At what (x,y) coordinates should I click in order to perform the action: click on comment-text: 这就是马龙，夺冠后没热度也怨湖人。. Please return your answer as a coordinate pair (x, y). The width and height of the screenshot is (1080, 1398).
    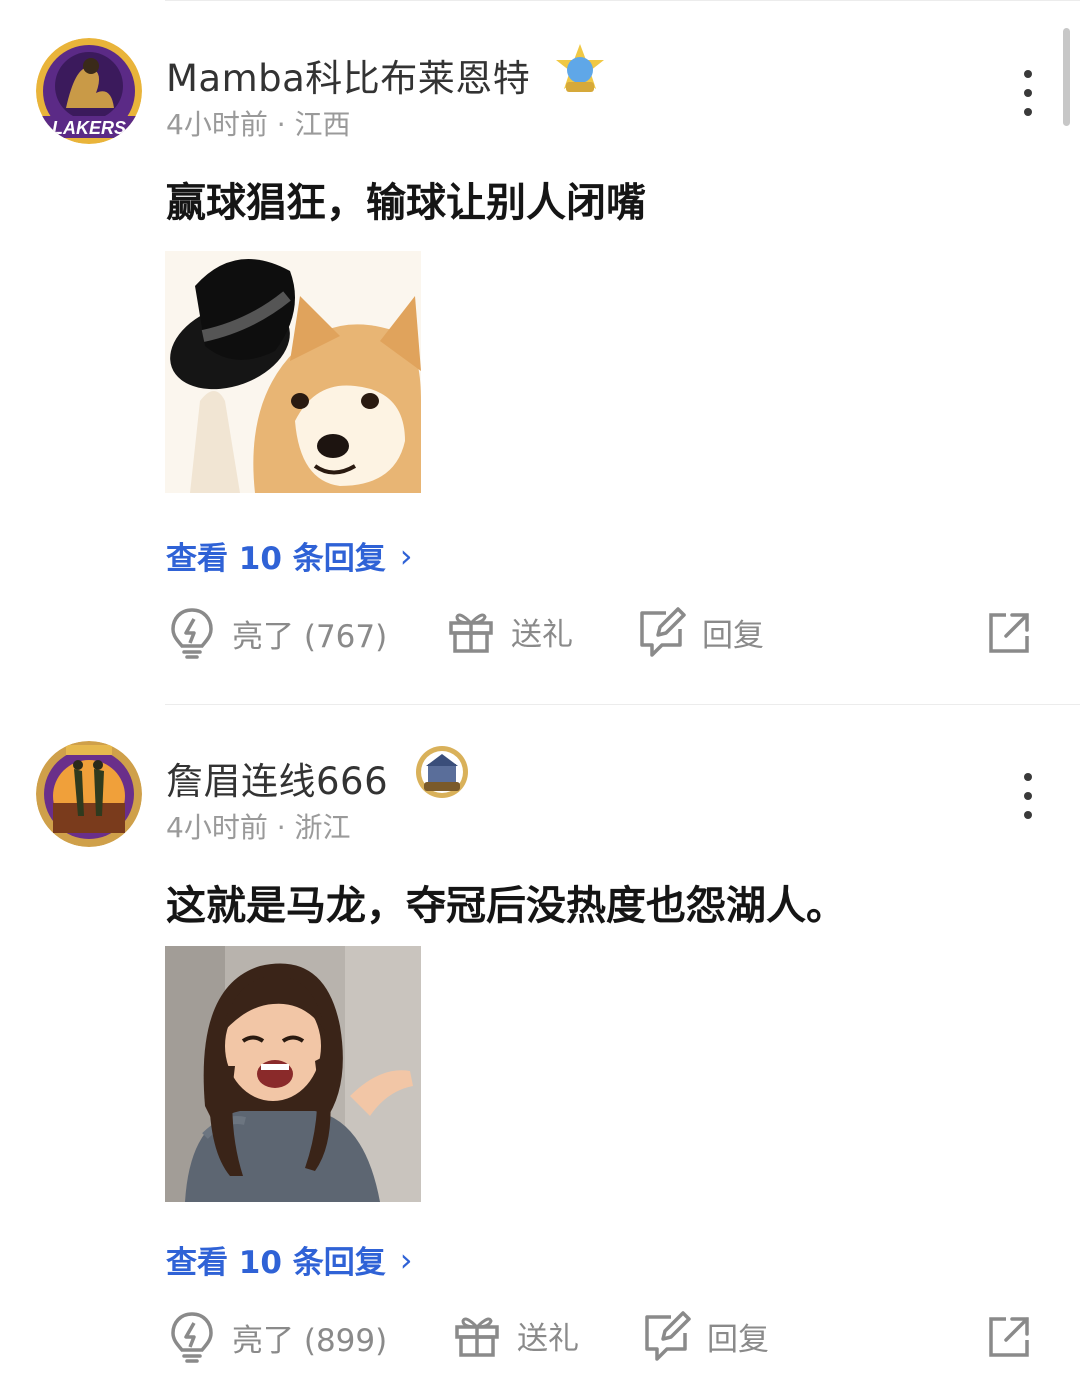
    Looking at the image, I should click on (506, 906).